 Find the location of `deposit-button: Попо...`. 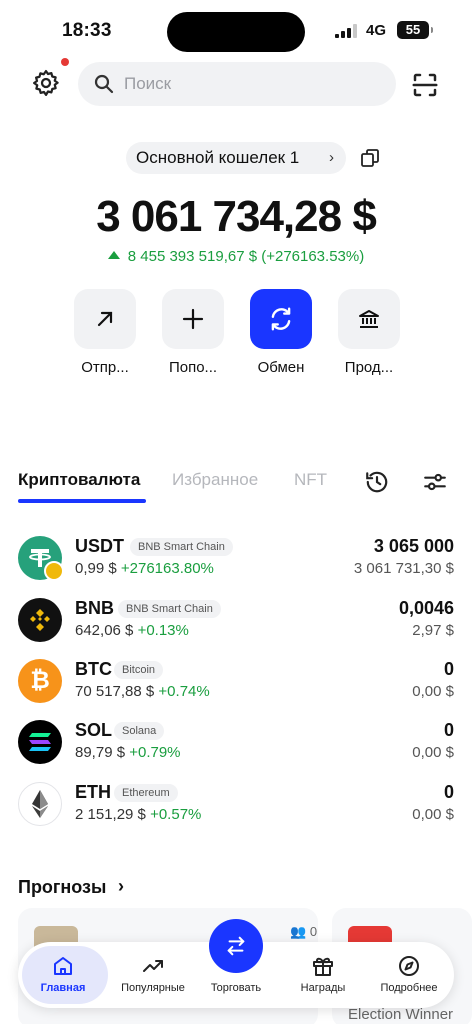

deposit-button: Попо... is located at coordinates (193, 332).